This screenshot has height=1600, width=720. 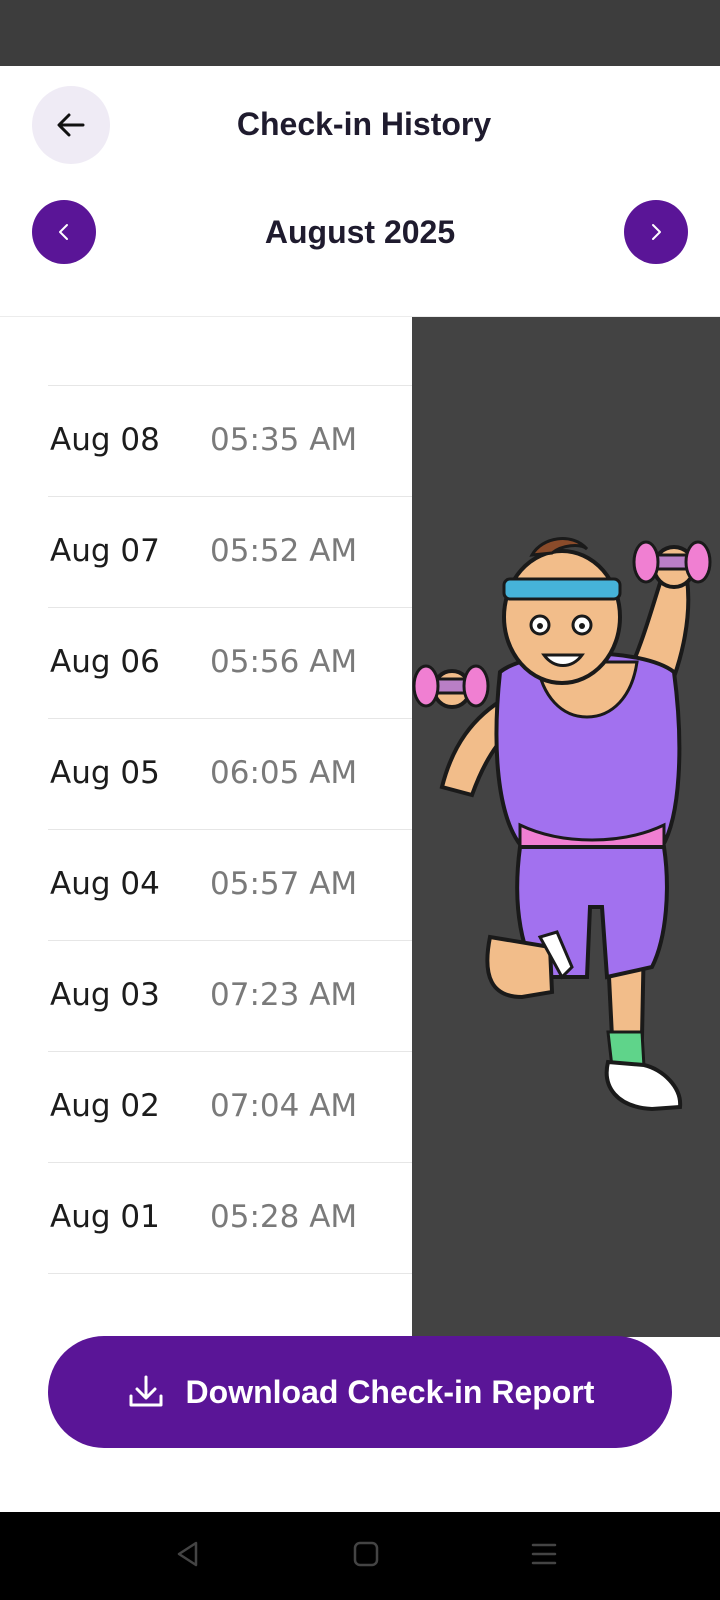 What do you see at coordinates (206, 774) in the screenshot?
I see `checkin-row: Aug 05 06:05 AM` at bounding box center [206, 774].